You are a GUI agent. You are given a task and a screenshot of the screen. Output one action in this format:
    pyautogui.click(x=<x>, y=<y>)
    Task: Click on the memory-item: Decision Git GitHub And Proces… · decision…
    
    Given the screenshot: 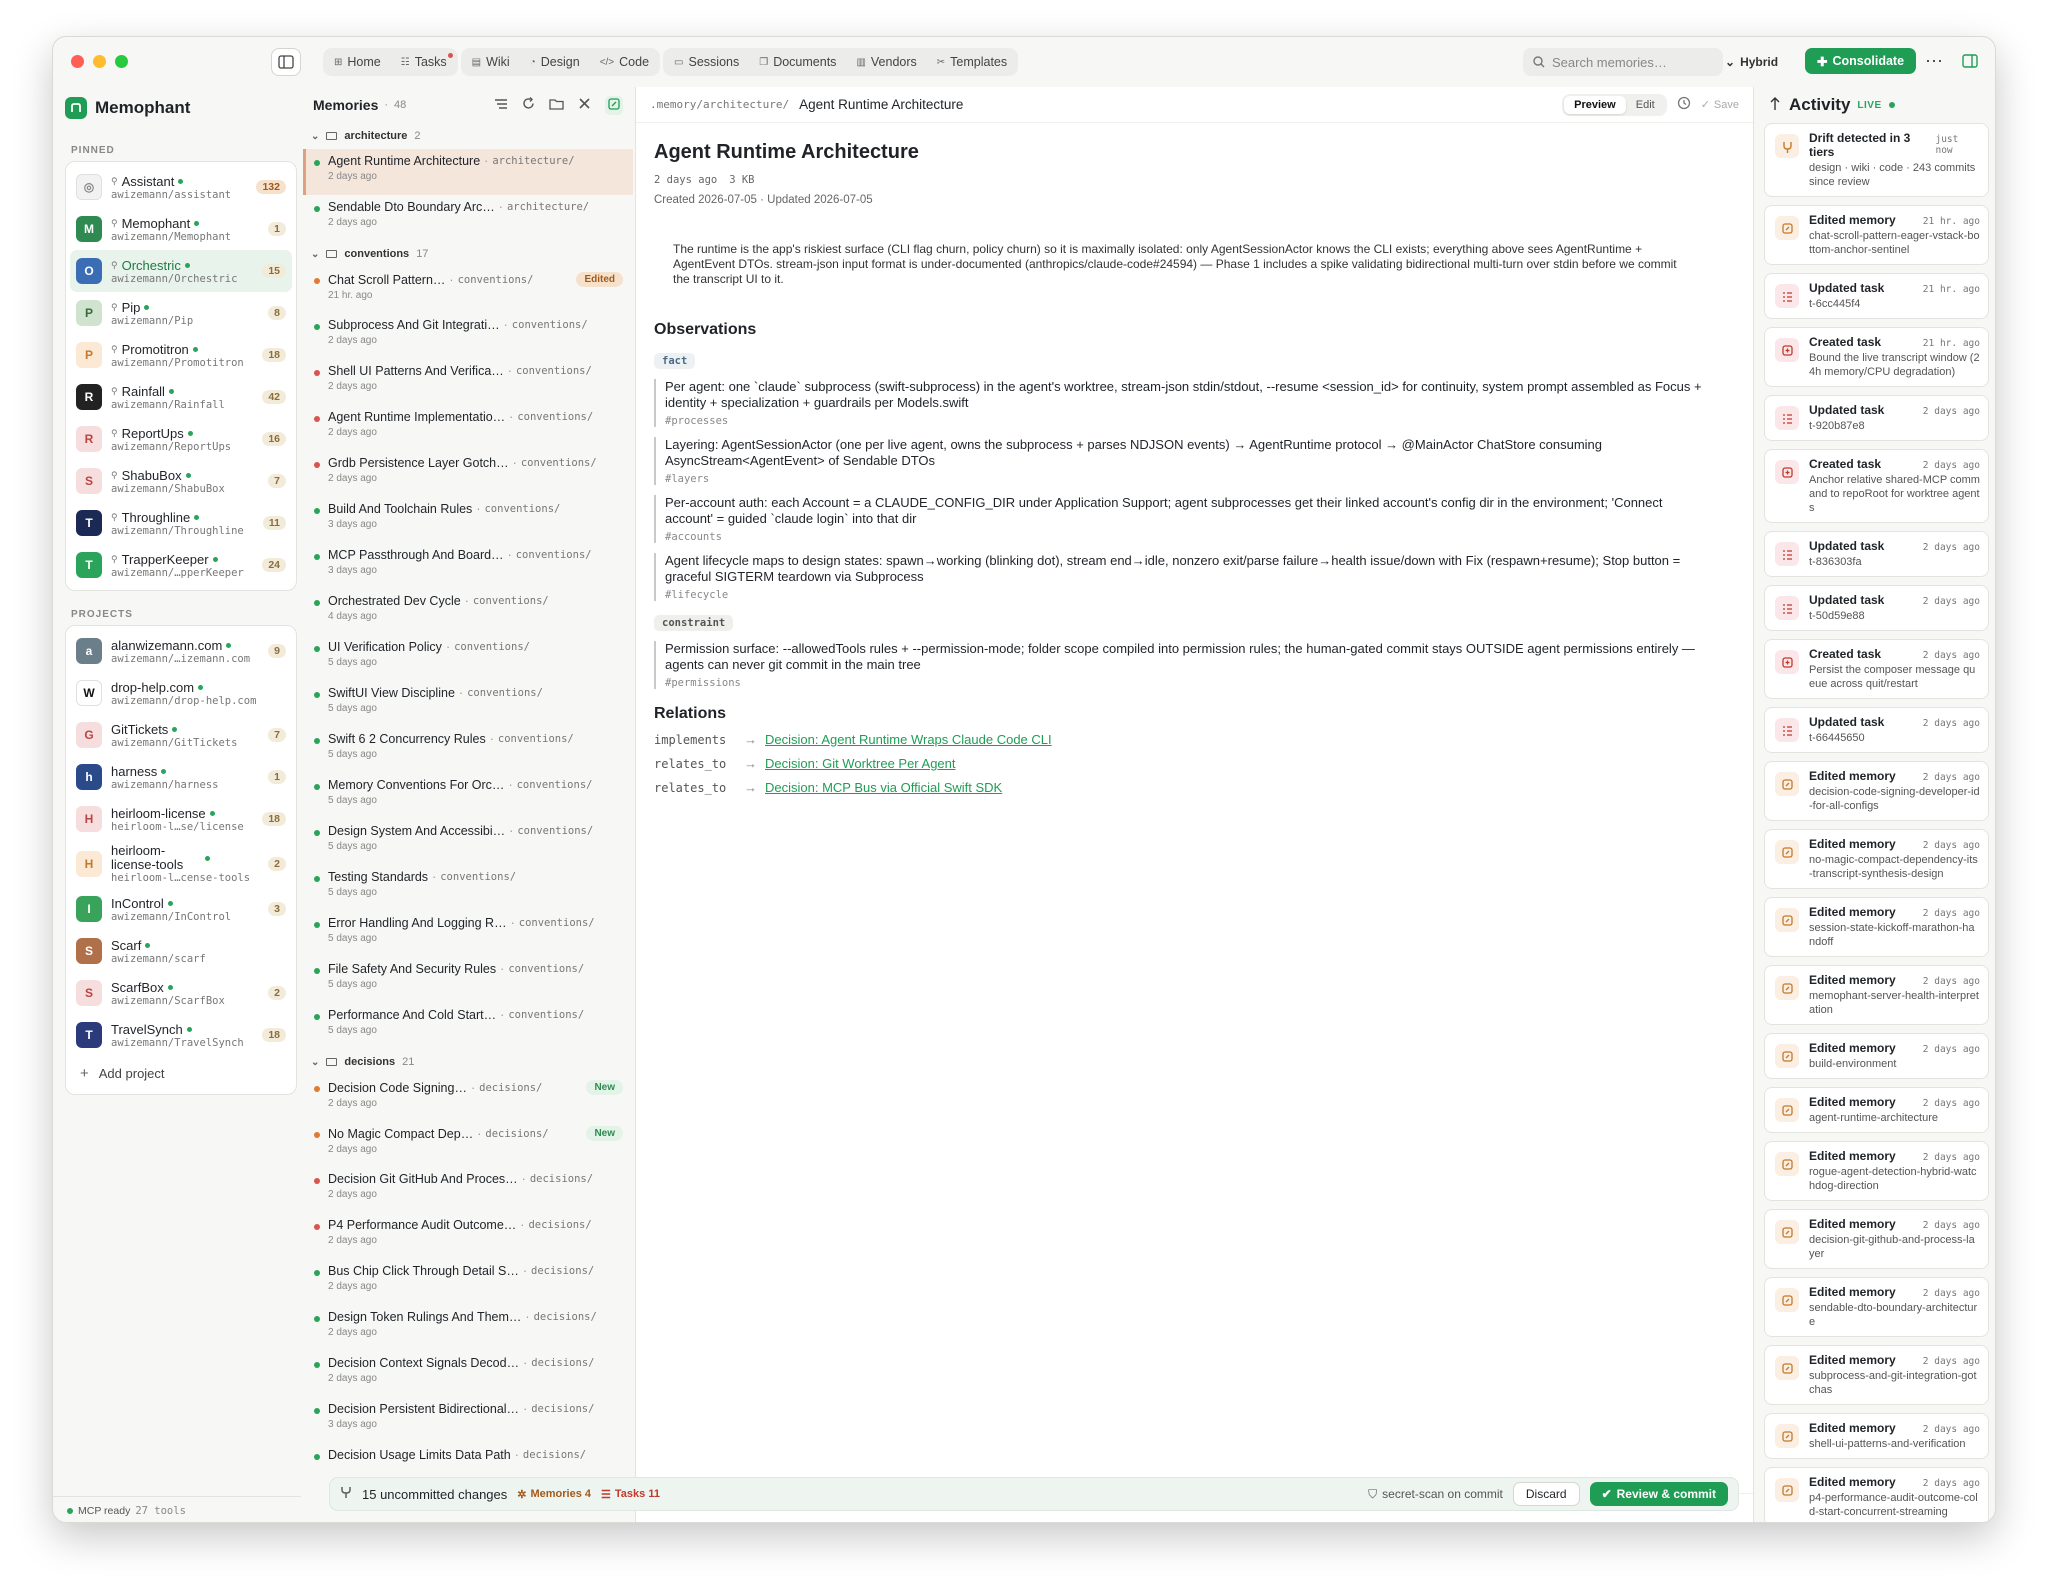 What is the action you would take?
    pyautogui.click(x=468, y=1190)
    